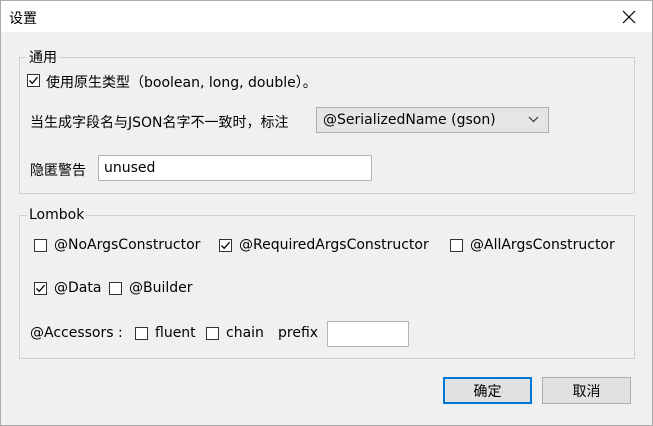  Describe the element at coordinates (245, 333) in the screenshot. I see `chain-label: chain` at that location.